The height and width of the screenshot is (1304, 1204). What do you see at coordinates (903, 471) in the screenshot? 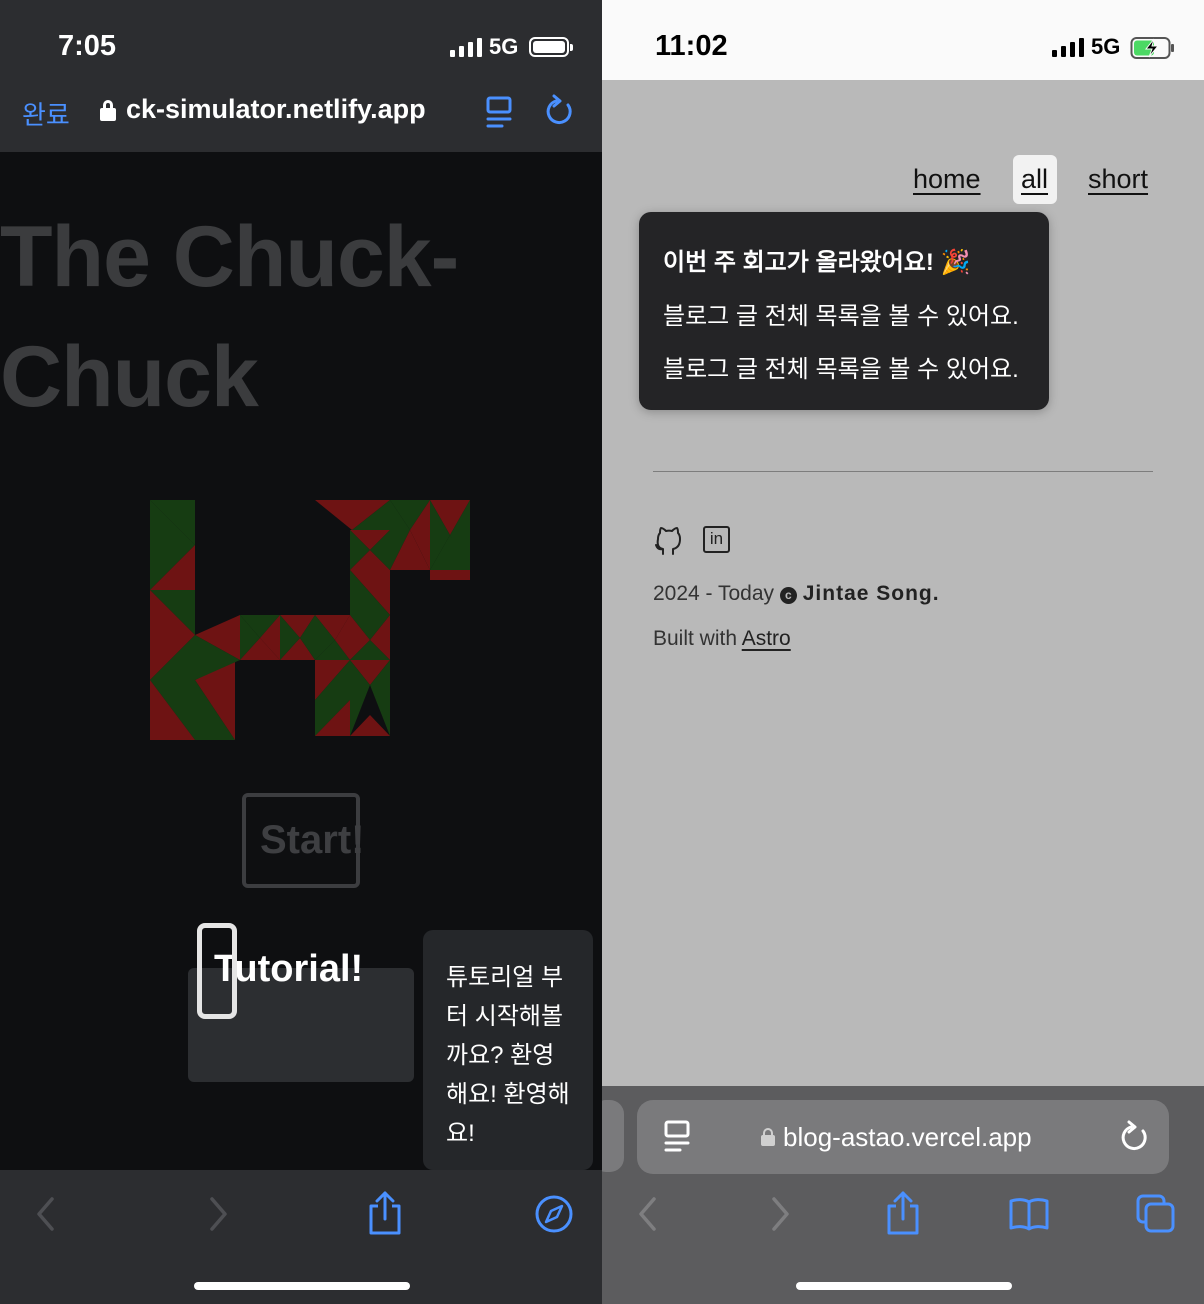
I see `footer-divider` at bounding box center [903, 471].